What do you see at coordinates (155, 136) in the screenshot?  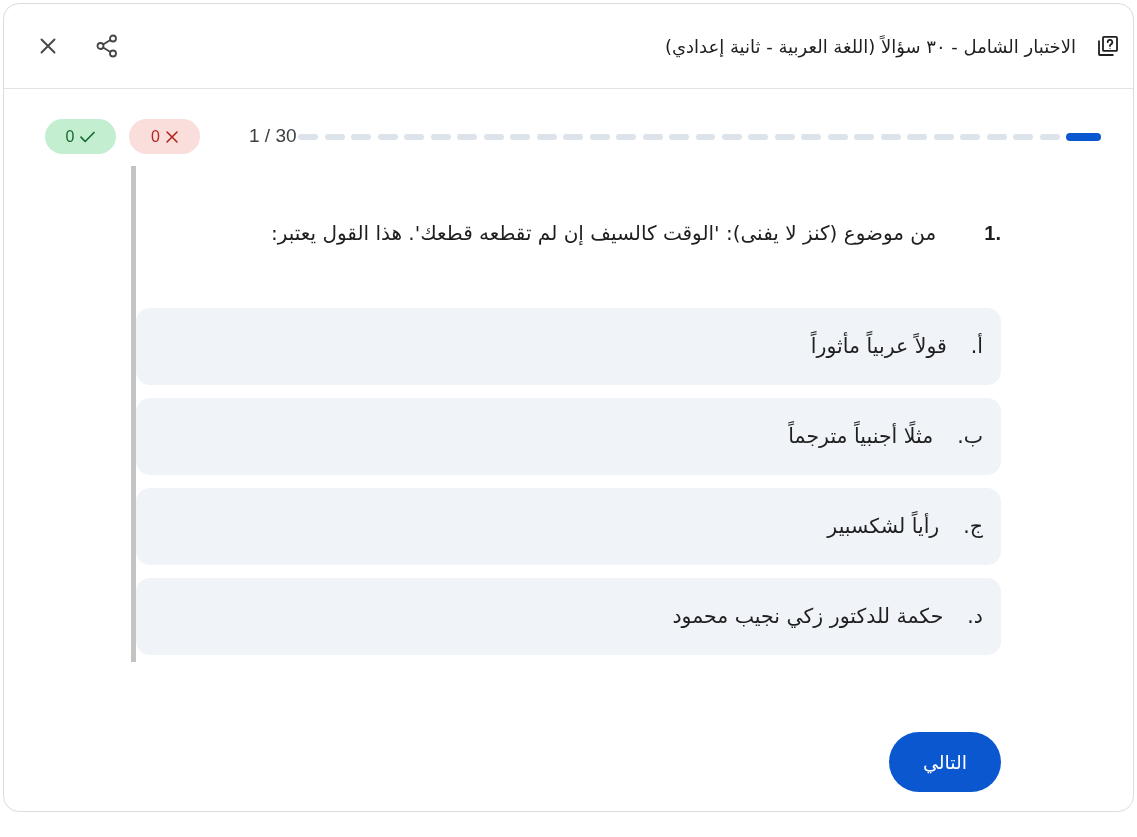 I see `wrong-count: 0` at bounding box center [155, 136].